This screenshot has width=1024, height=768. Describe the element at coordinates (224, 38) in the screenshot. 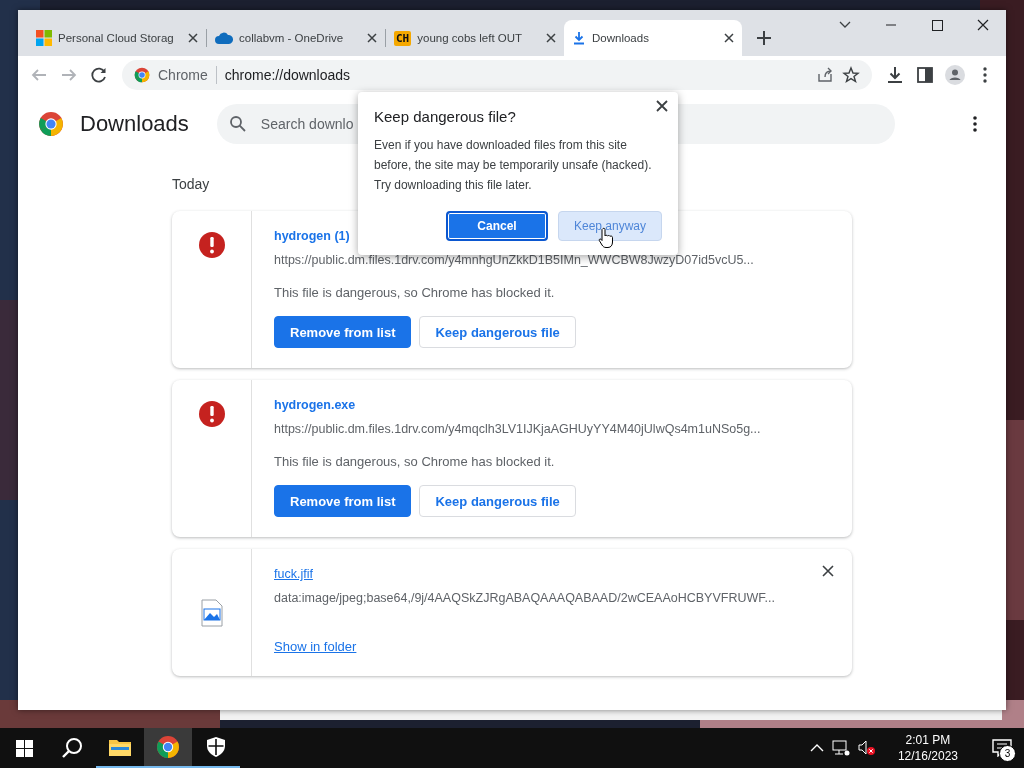

I see `cloud-icon` at that location.